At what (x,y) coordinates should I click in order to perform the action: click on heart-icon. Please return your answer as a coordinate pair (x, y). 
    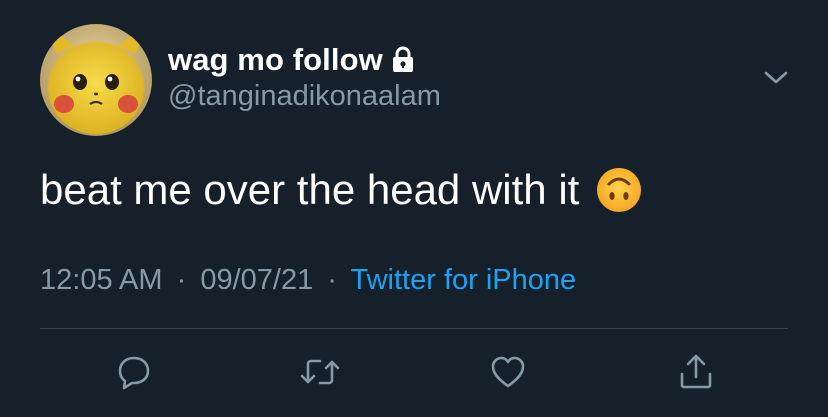
    Looking at the image, I should click on (508, 372).